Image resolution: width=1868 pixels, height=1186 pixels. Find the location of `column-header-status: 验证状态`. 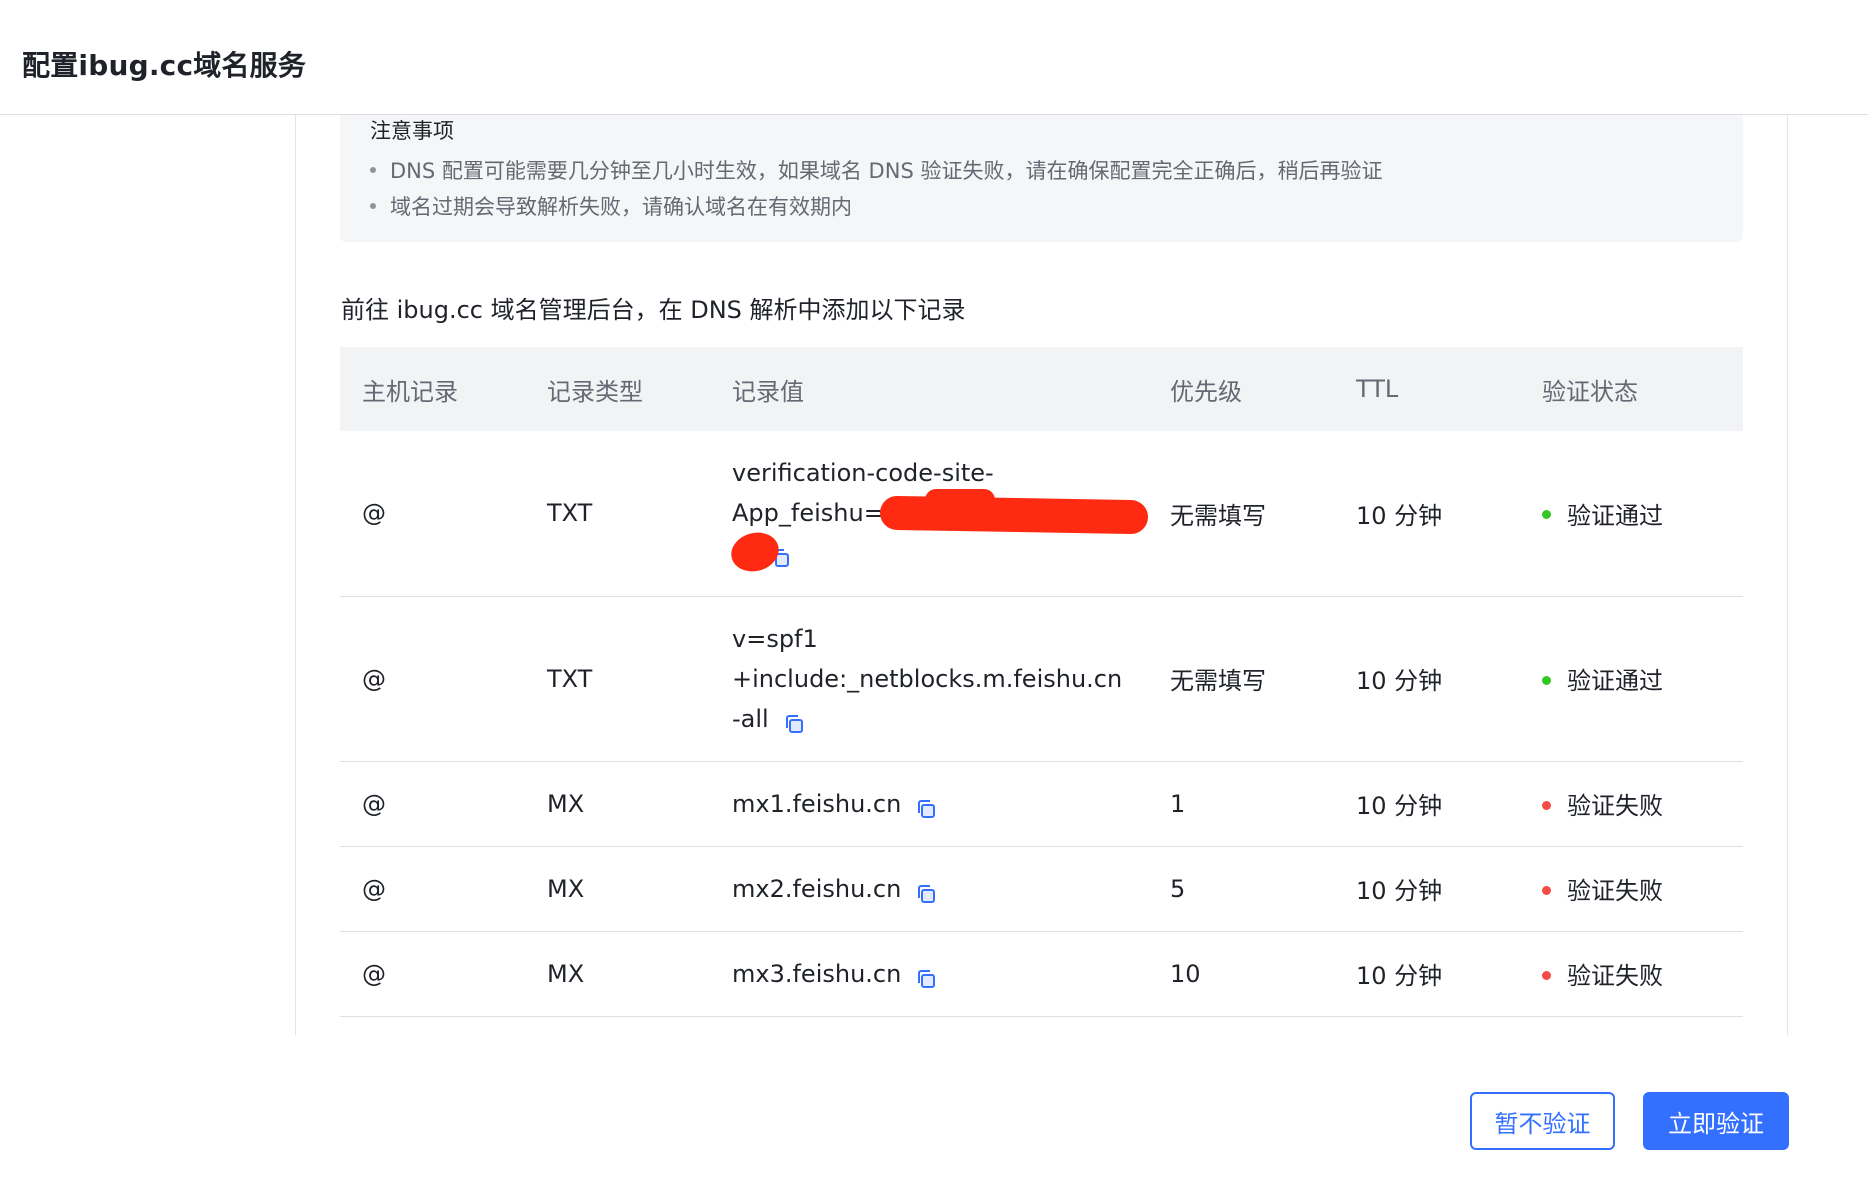

column-header-status: 验证状态 is located at coordinates (1631, 389).